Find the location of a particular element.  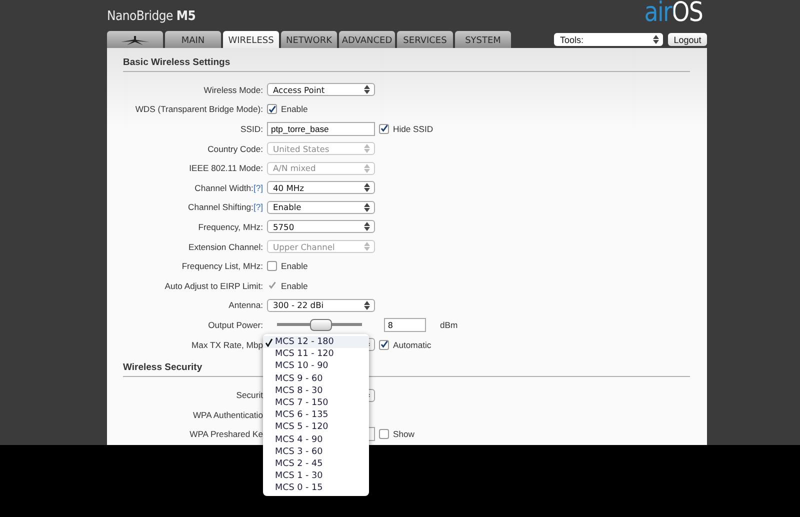

input-field: ptp_torre_base is located at coordinates (321, 129).